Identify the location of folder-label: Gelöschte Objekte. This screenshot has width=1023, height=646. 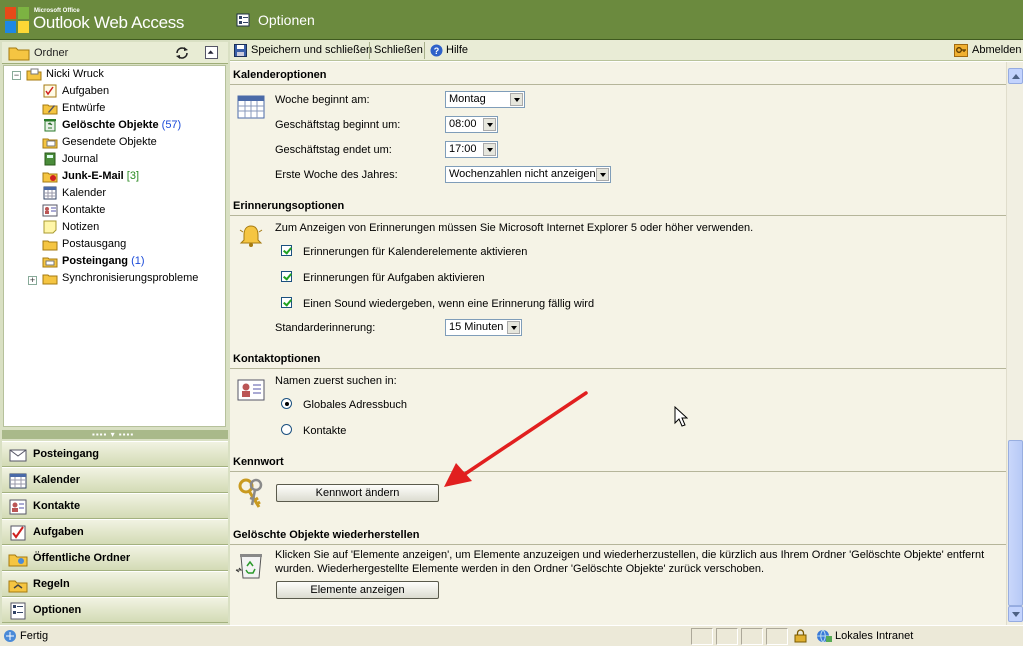
(110, 125).